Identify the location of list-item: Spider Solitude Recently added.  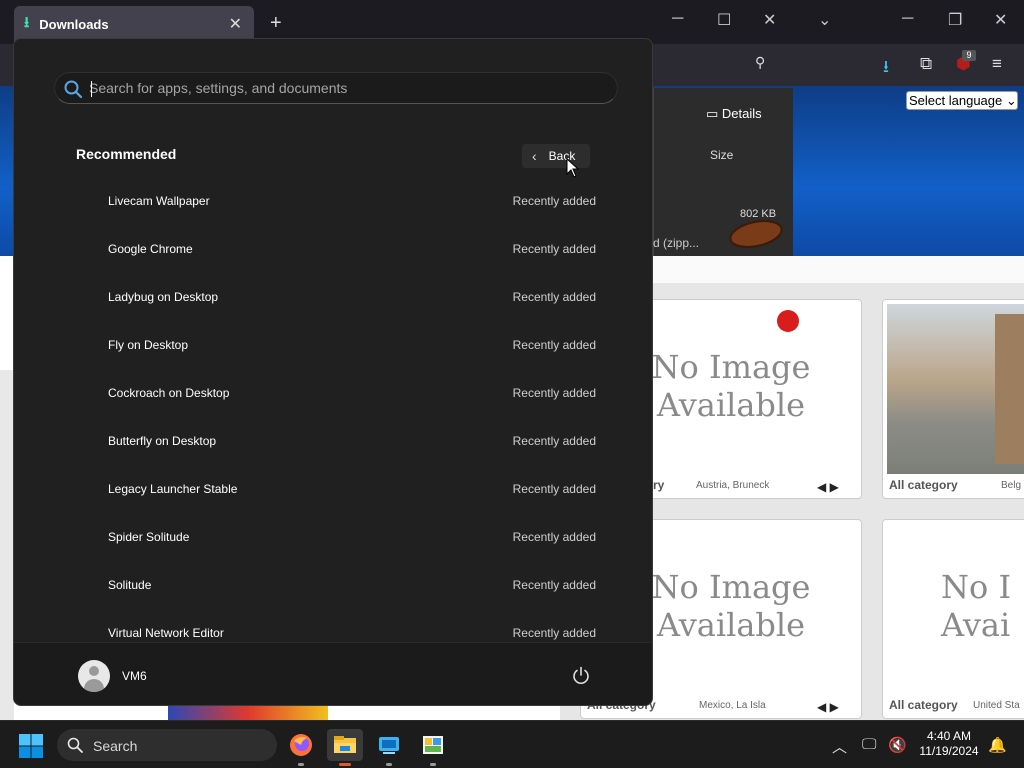
(336, 533).